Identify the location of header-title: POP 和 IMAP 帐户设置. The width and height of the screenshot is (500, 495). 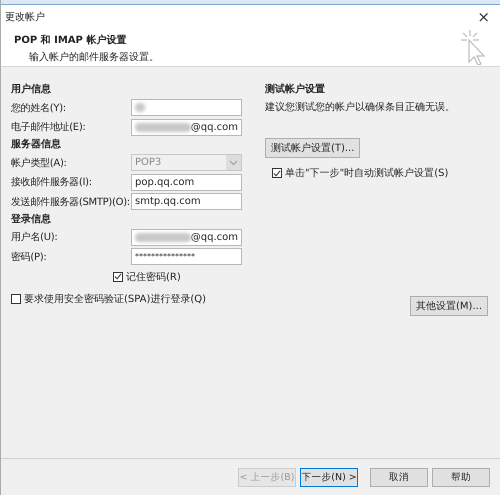
(71, 40).